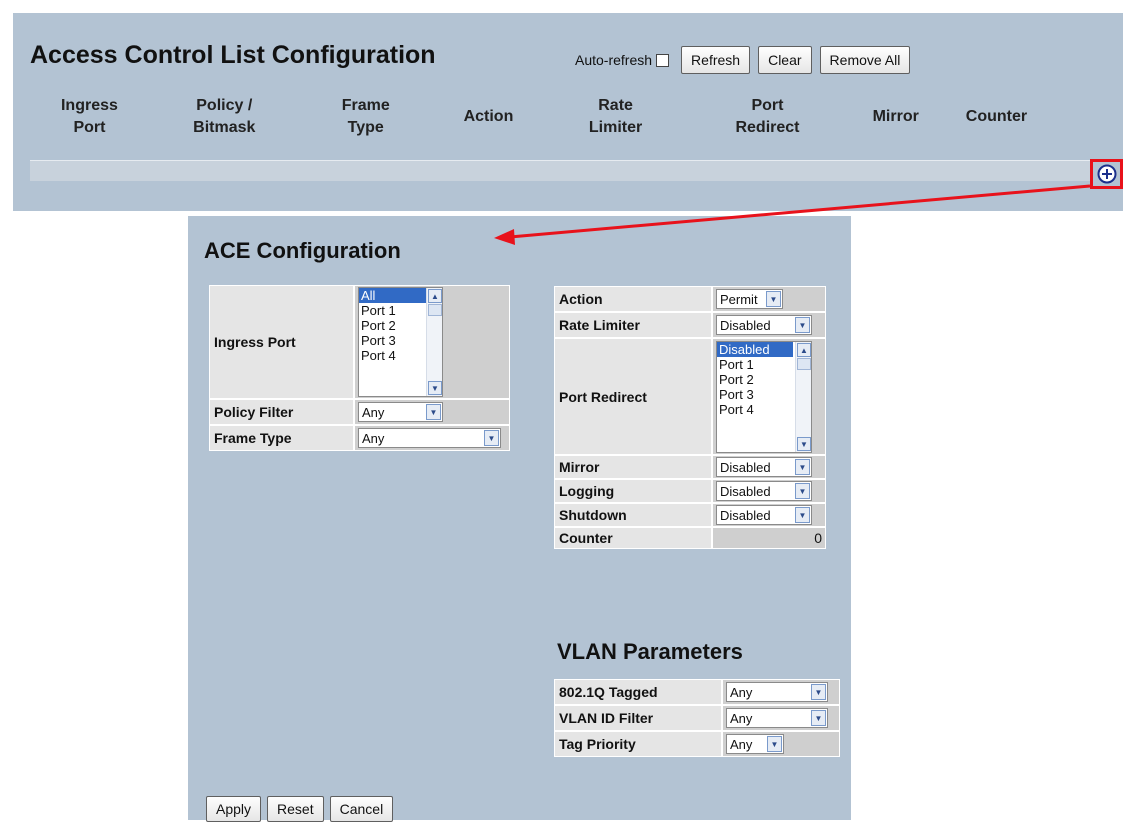 The image size is (1123, 822). What do you see at coordinates (638, 744) in the screenshot?
I see `tag-priority-label: Tag Priority` at bounding box center [638, 744].